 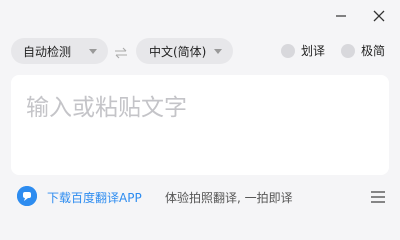 I want to click on swap-languages-button, so click(x=121, y=53).